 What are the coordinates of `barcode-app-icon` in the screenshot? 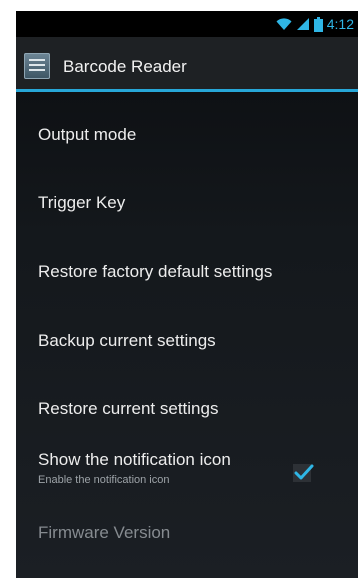 It's located at (37, 66).